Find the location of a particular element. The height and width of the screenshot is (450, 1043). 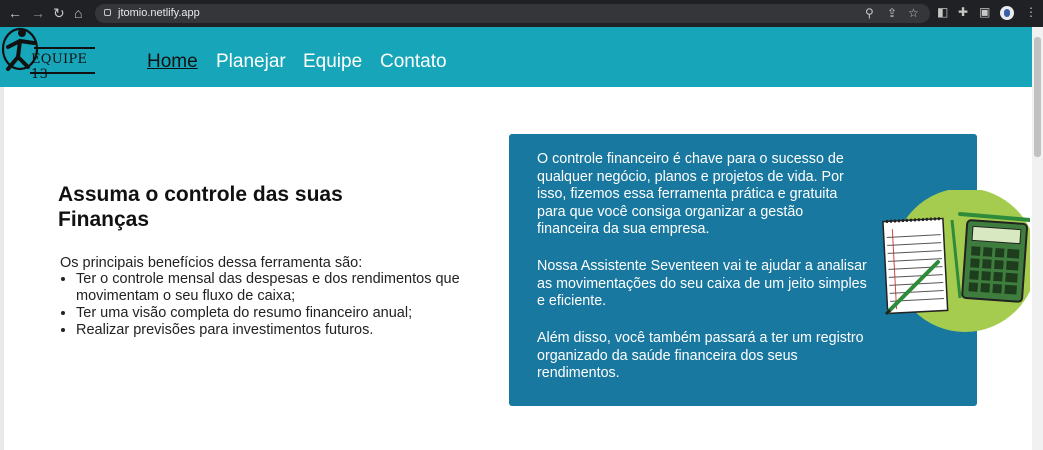

back-icon: ← is located at coordinates (15, 13).